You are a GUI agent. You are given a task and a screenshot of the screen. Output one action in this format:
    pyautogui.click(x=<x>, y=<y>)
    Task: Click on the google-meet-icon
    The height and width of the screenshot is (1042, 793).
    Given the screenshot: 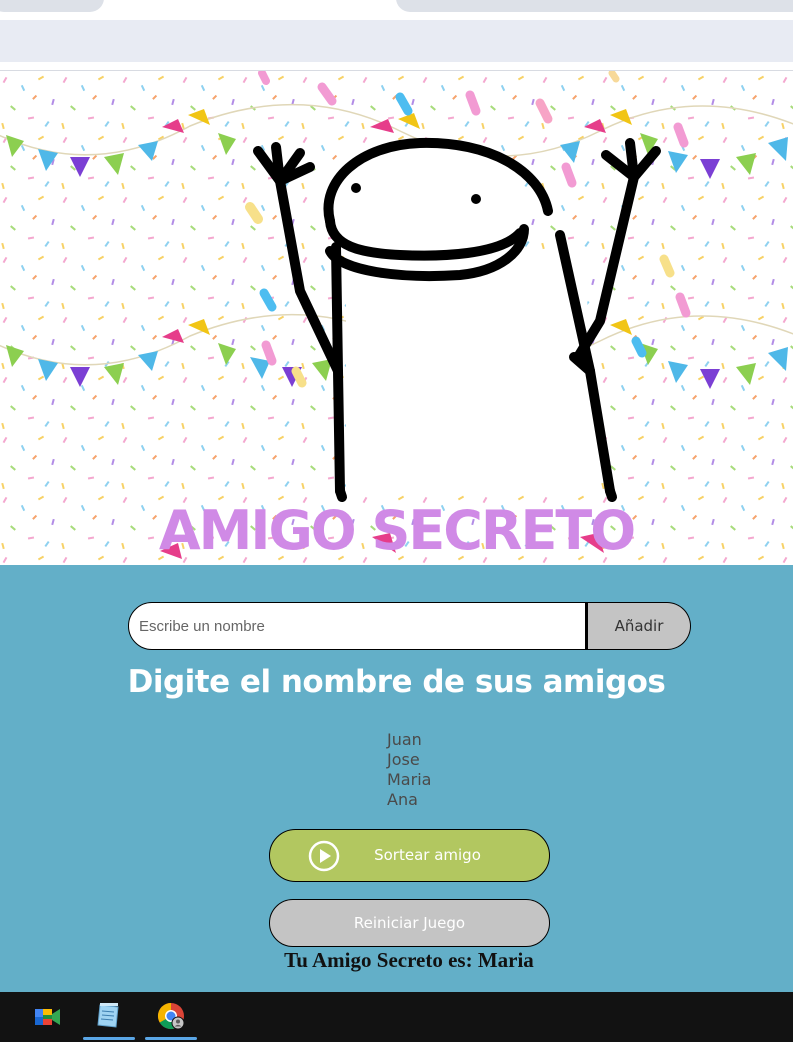 What is the action you would take?
    pyautogui.click(x=47, y=1017)
    